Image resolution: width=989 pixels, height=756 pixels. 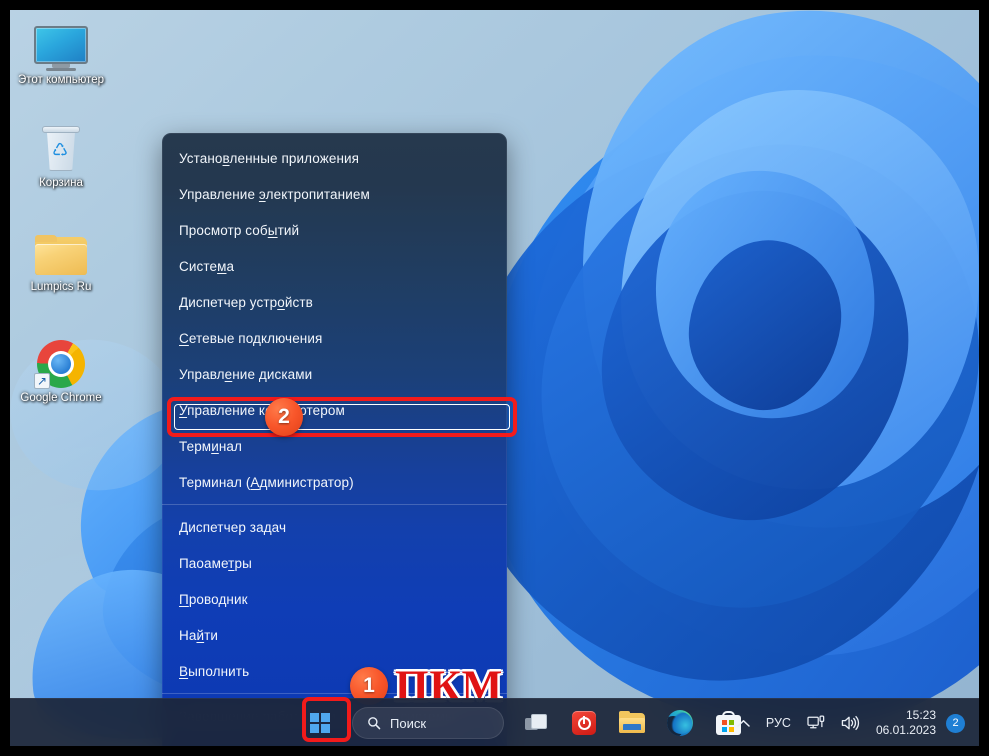 I want to click on menu-item-terminal-admin: Терминал (Администратор), so click(x=334, y=482).